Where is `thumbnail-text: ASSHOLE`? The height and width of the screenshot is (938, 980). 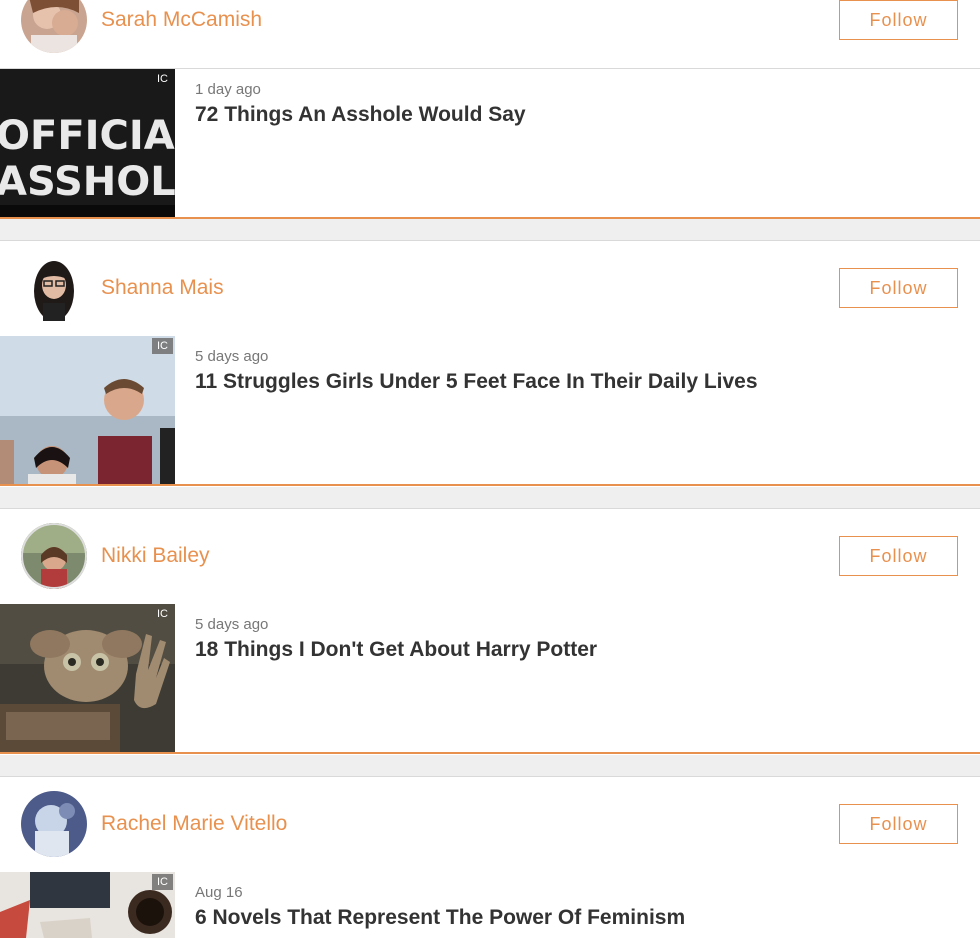
thumbnail-text: ASSHOLE is located at coordinates (87, 182).